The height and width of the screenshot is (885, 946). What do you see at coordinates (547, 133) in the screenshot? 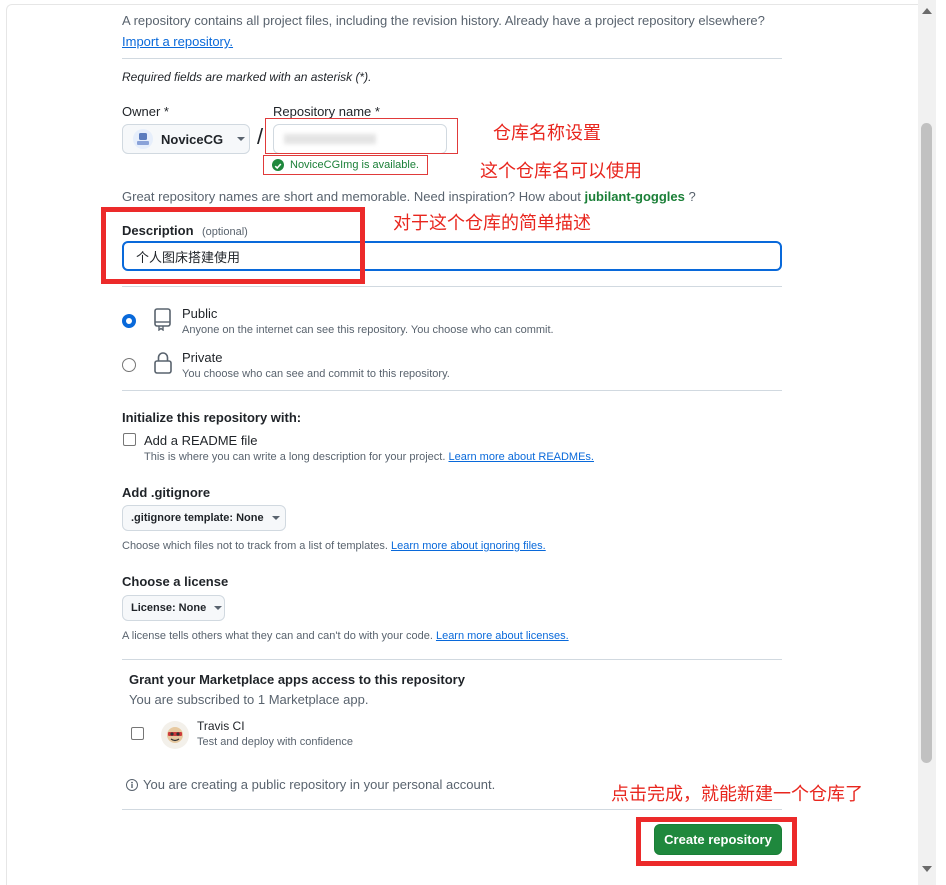
I see `annotation-repo-name-setting: 仓库名称设置` at bounding box center [547, 133].